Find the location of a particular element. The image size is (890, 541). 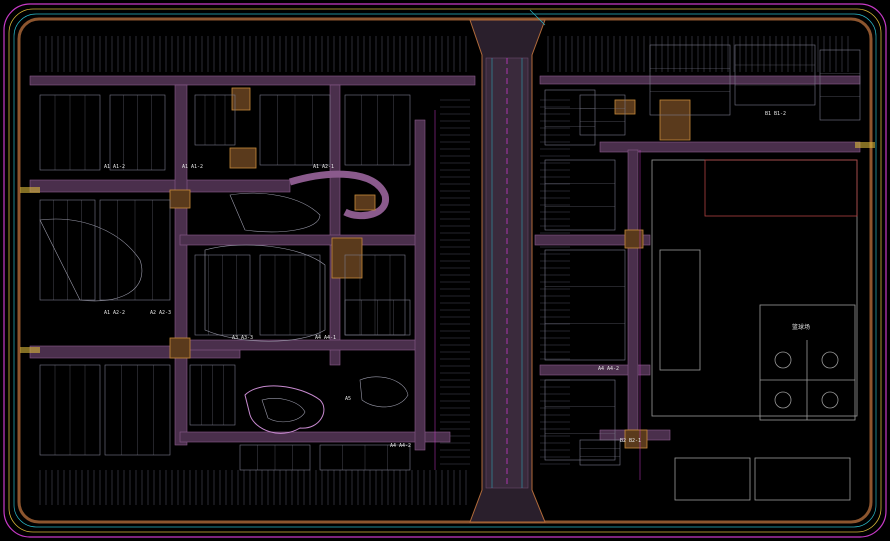

sports-court-label: 篮球场 is located at coordinates (801, 327).